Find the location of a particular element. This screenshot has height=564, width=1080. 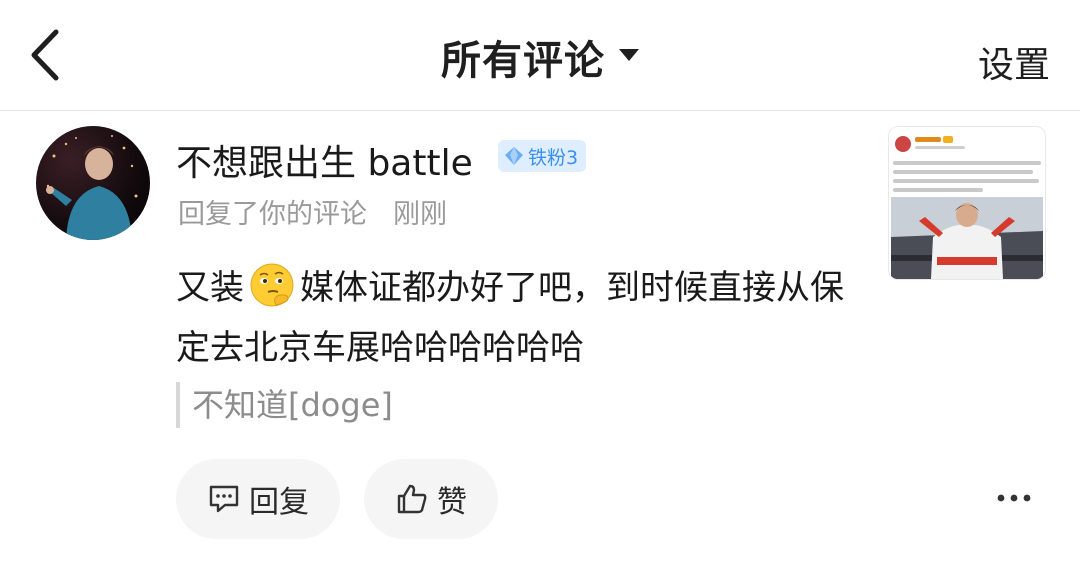

thumbnail-header is located at coordinates (967, 144).